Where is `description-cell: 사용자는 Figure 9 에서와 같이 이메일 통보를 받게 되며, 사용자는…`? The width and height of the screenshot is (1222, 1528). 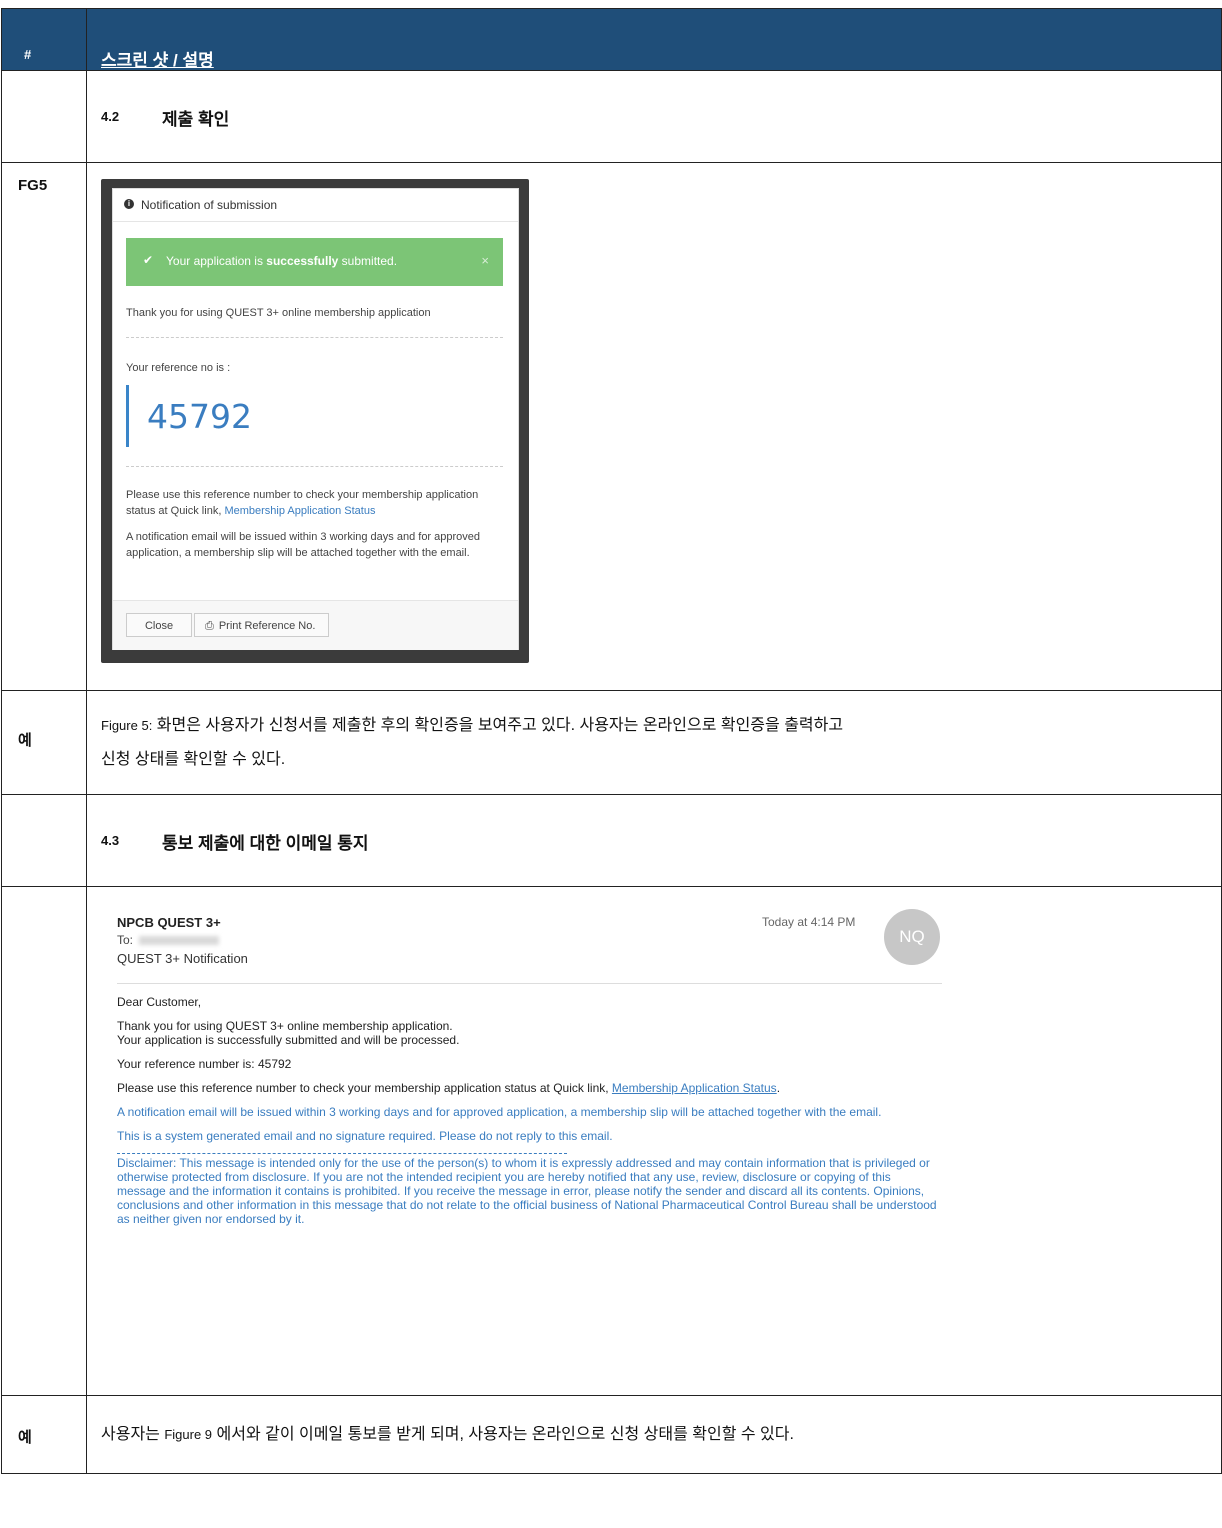
description-cell: 사용자는 Figure 9 에서와 같이 이메일 통보를 받게 되며, 사용자는… is located at coordinates (654, 1434).